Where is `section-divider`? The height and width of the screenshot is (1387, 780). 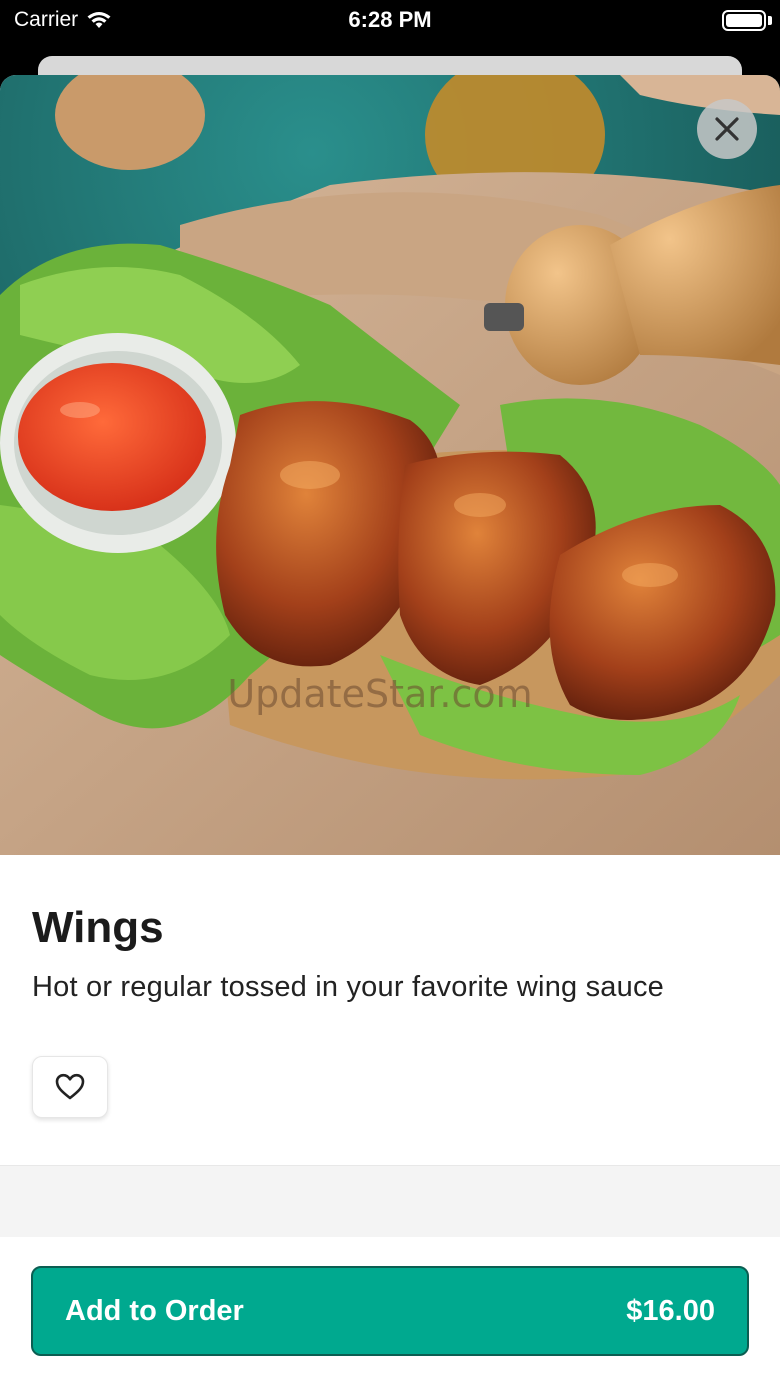
section-divider is located at coordinates (390, 1201).